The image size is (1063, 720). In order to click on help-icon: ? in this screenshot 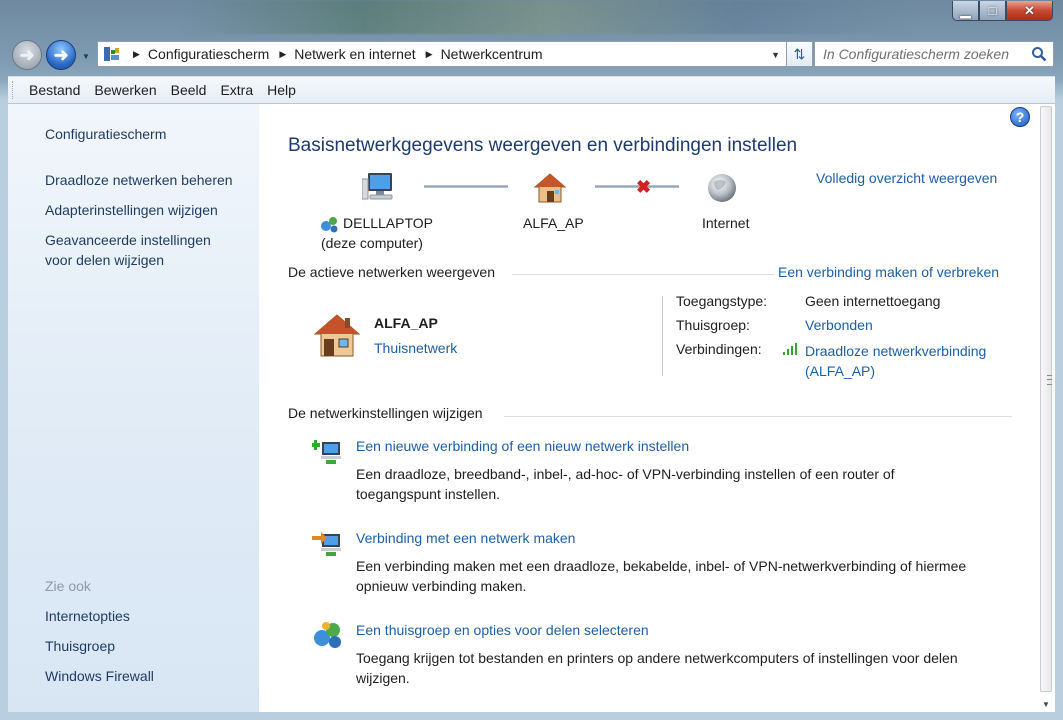, I will do `click(1020, 117)`.